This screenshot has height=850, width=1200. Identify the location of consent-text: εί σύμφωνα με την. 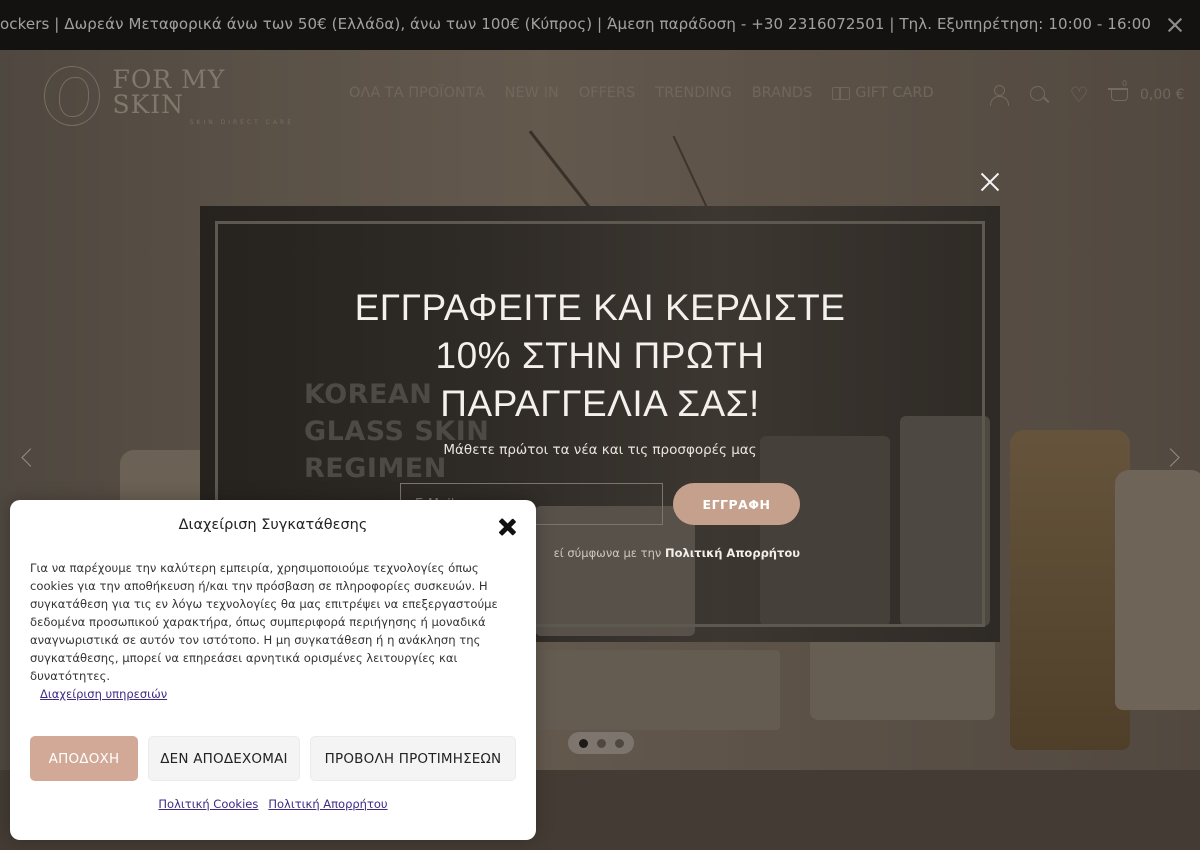
(607, 553).